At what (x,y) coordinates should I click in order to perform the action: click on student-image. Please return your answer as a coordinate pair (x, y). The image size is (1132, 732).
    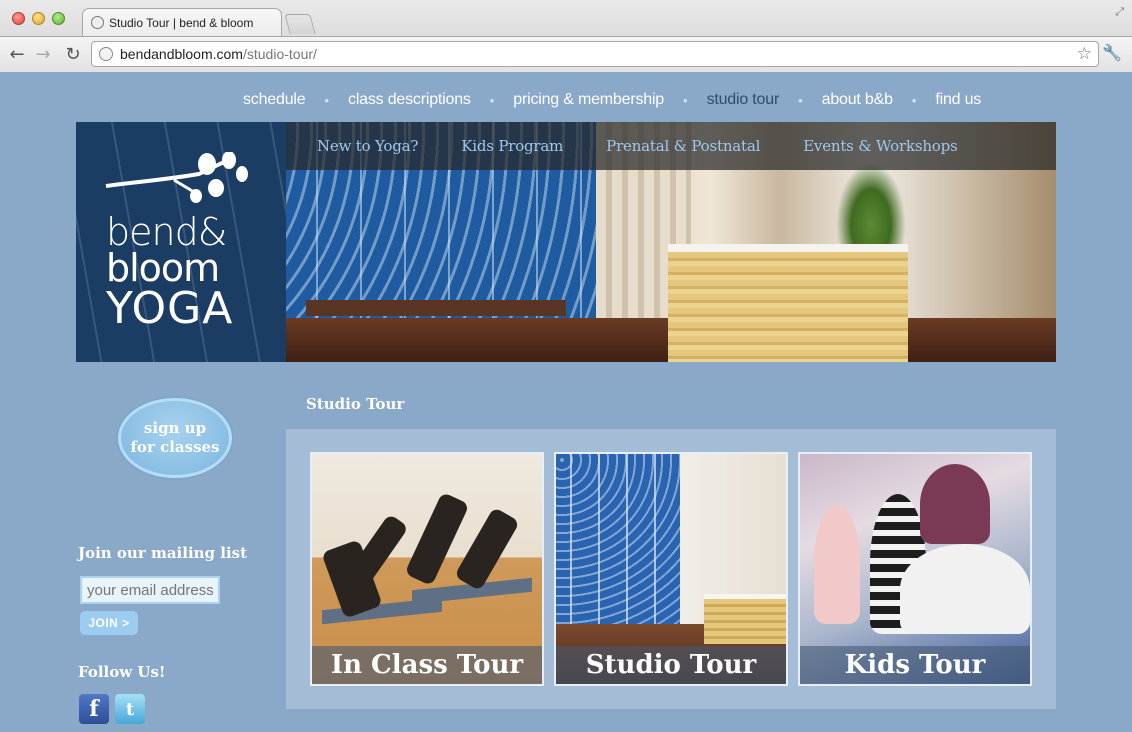
    Looking at the image, I should click on (487, 549).